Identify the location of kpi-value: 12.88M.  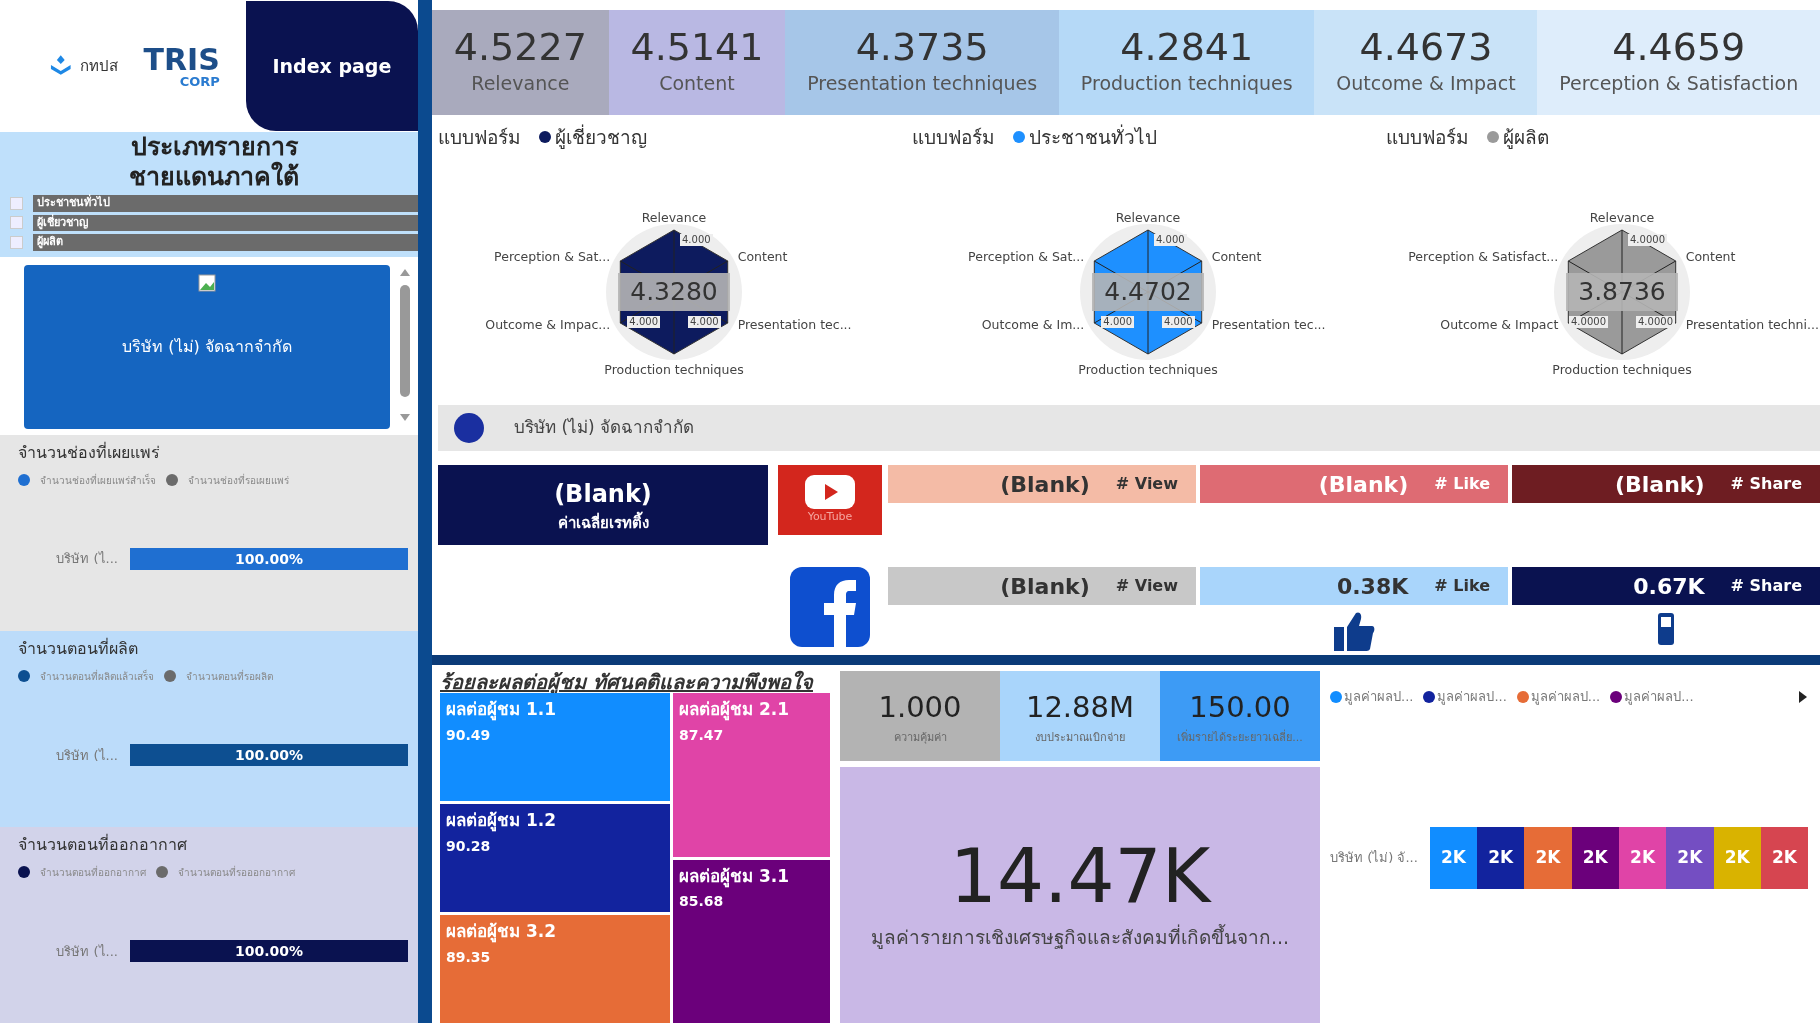
(1079, 707).